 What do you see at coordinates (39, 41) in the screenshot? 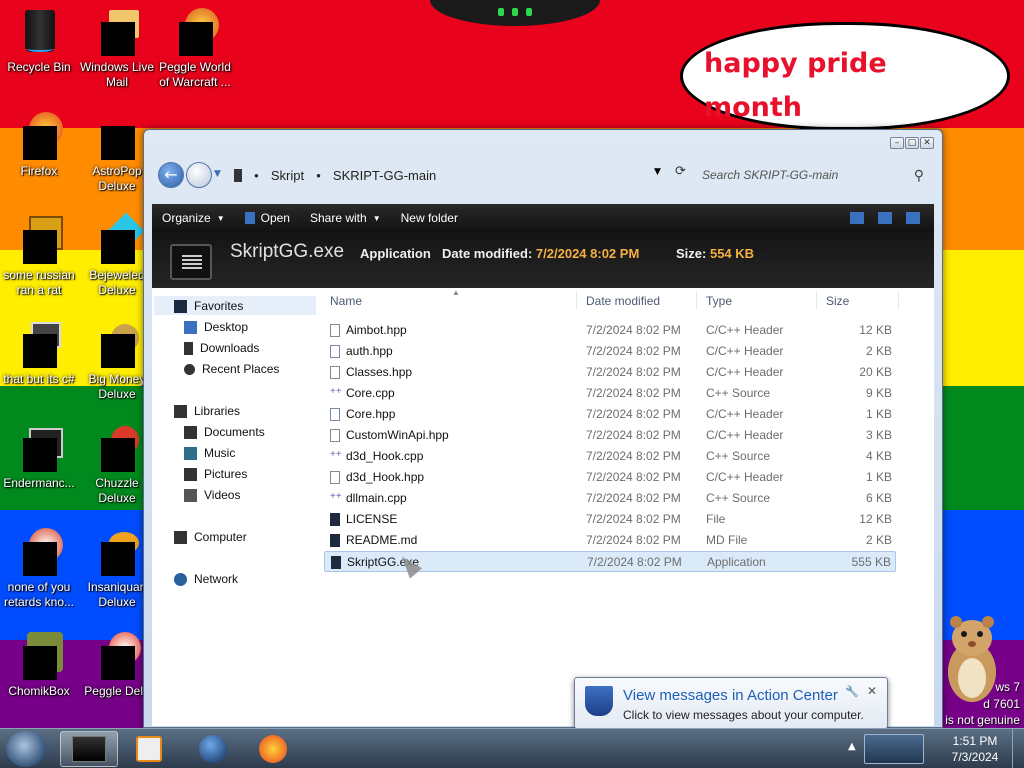
I see `desktop-icon-recycle-bin: Recycle Bin` at bounding box center [39, 41].